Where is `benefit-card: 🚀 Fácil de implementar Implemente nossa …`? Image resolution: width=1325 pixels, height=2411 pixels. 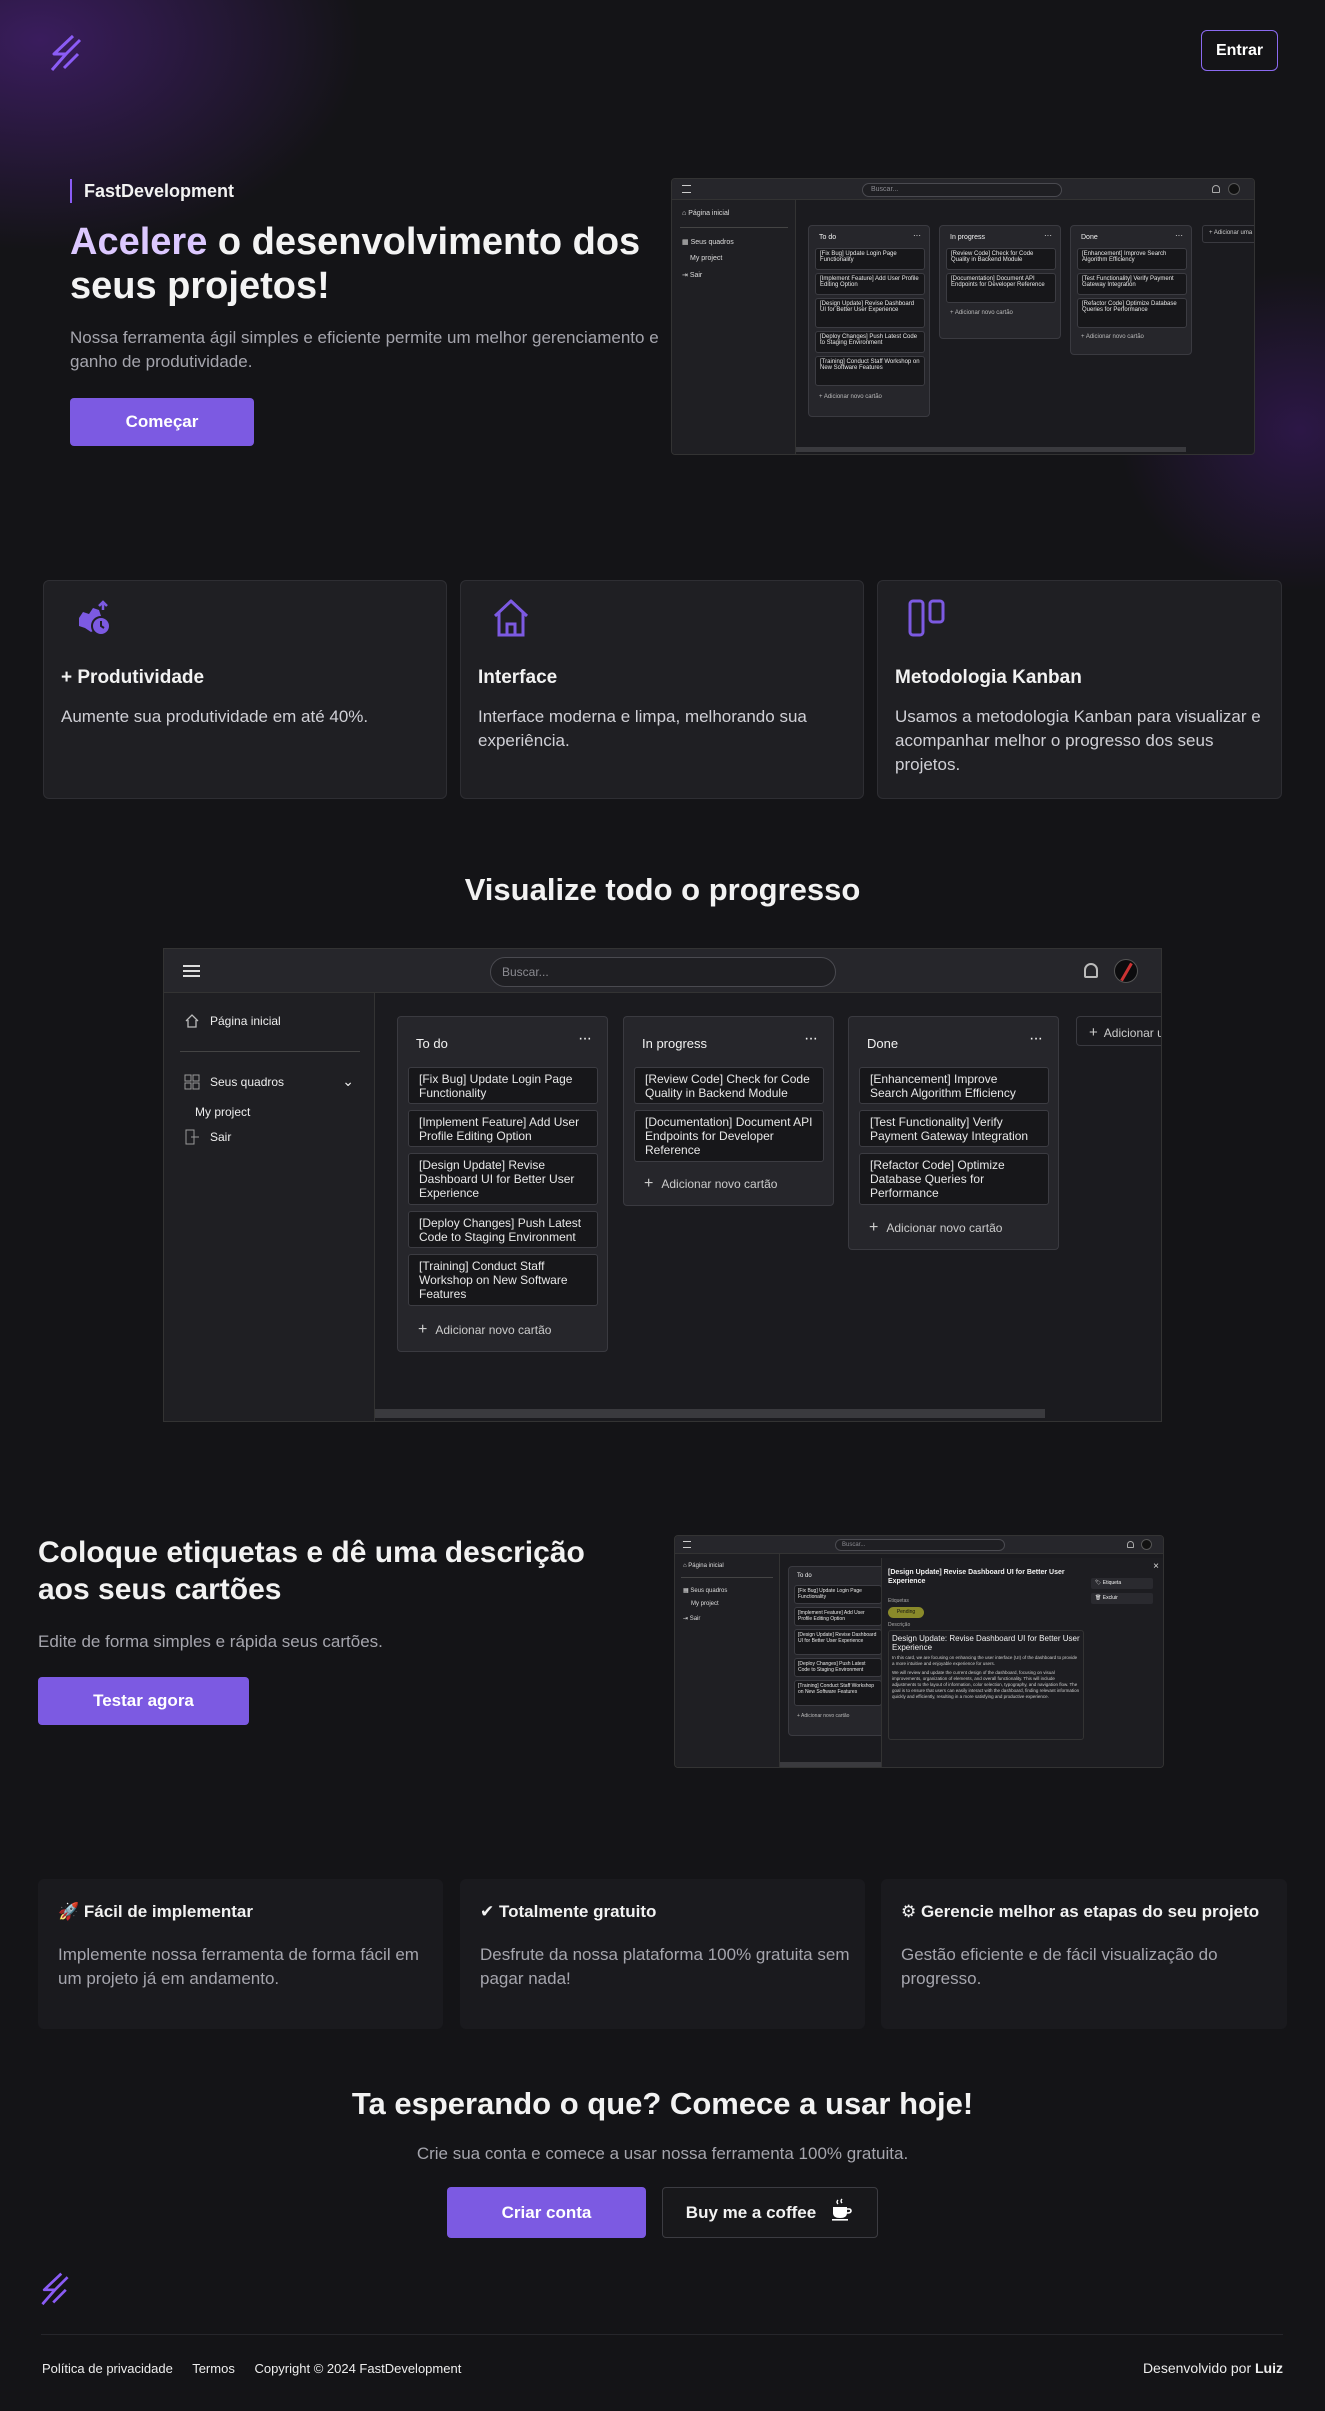 benefit-card: 🚀 Fácil de implementar Implemente nossa … is located at coordinates (240, 1954).